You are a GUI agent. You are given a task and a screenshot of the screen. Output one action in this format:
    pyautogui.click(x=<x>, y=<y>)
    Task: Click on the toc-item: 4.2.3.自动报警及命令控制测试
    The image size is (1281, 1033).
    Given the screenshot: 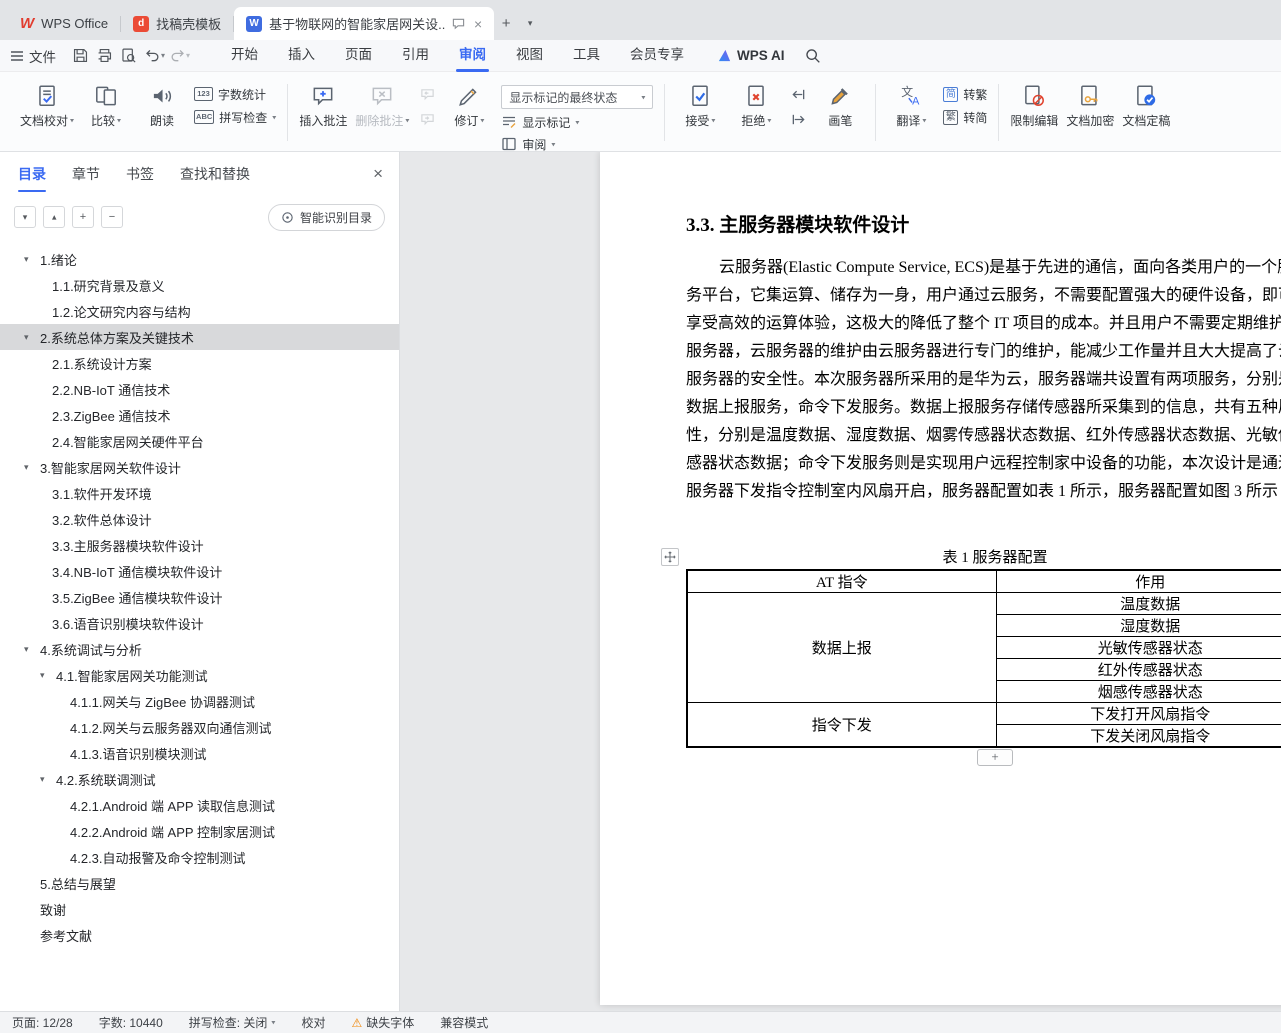 What is the action you would take?
    pyautogui.click(x=199, y=857)
    